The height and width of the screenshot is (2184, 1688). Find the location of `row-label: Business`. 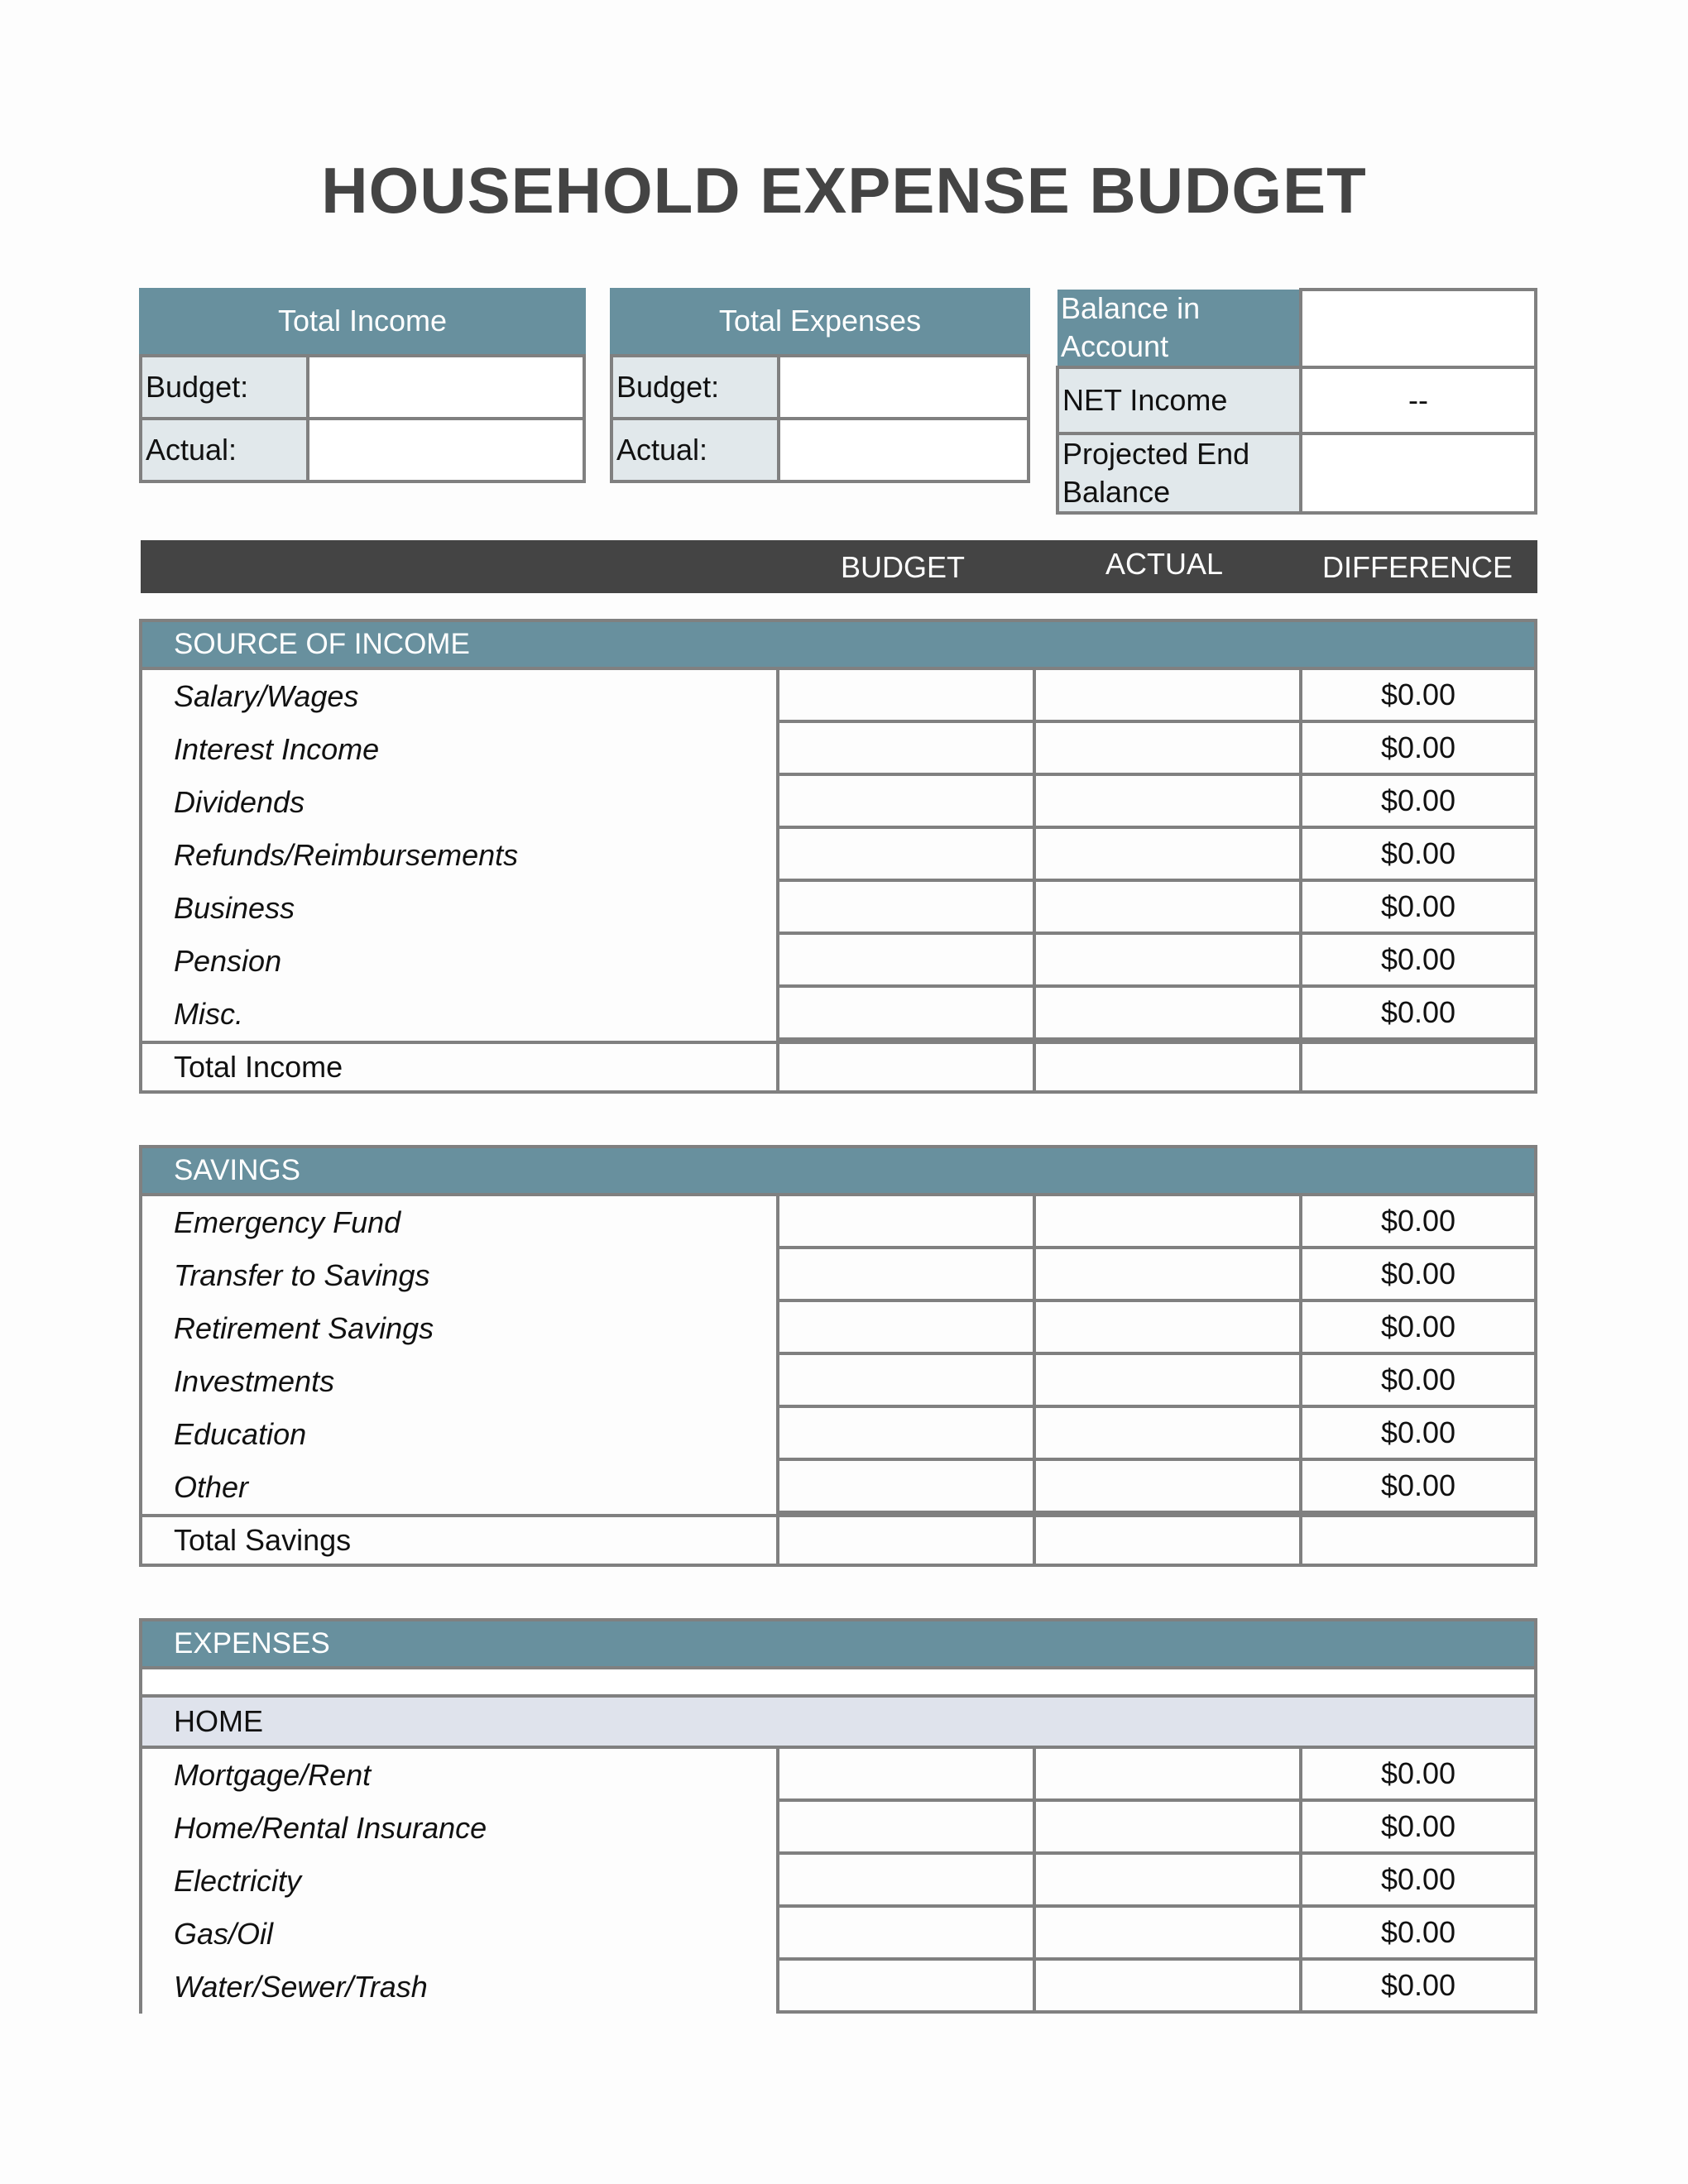

row-label: Business is located at coordinates (234, 908).